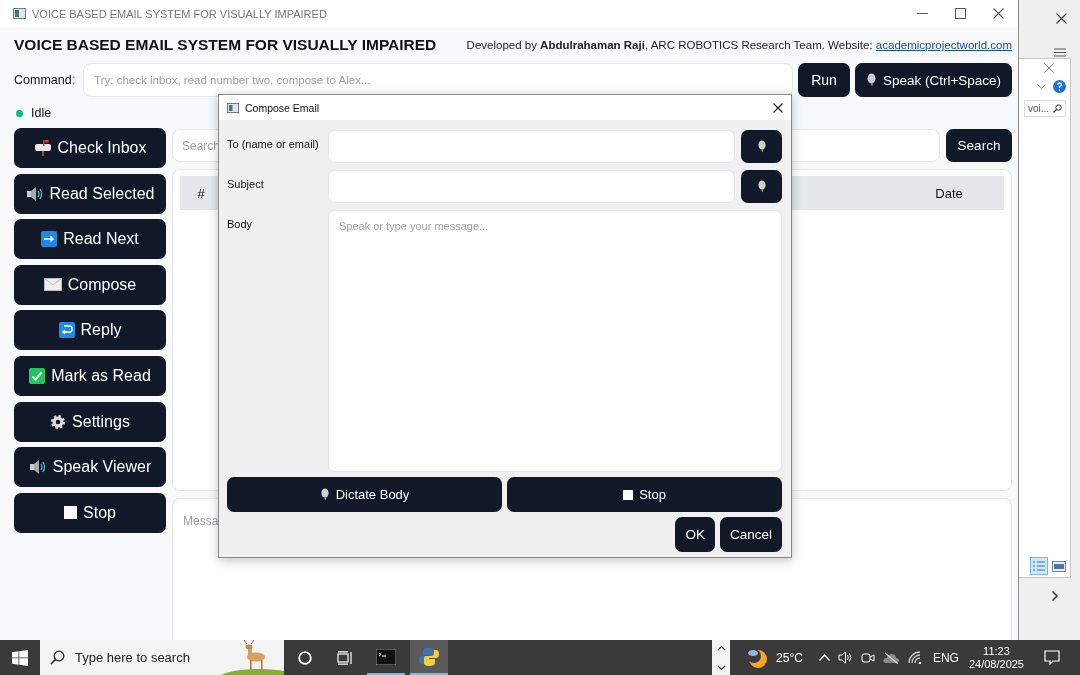 This screenshot has height=675, width=1080. I want to click on cortana-icon, so click(305, 657).